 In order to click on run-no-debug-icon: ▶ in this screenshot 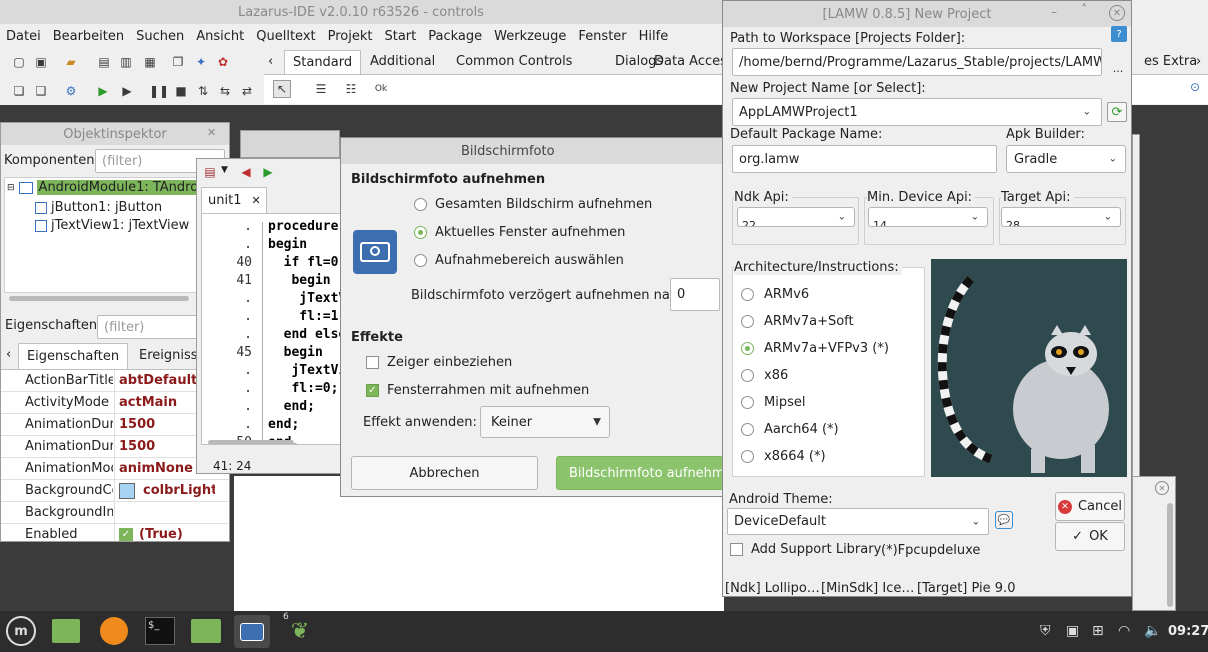, I will do `click(127, 91)`.